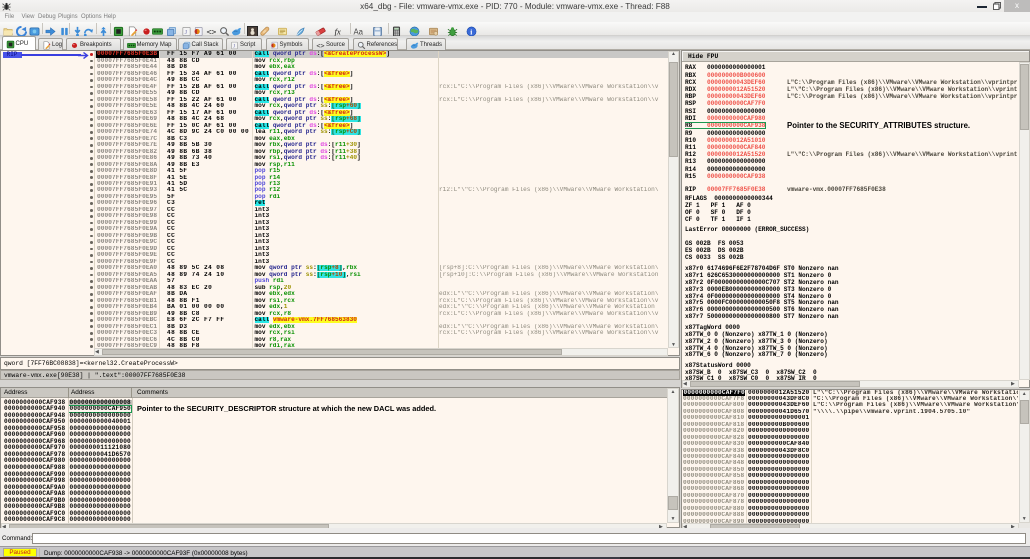 The image size is (1030, 559). What do you see at coordinates (234, 46) in the screenshot?
I see `svg-text: J` at bounding box center [234, 46].